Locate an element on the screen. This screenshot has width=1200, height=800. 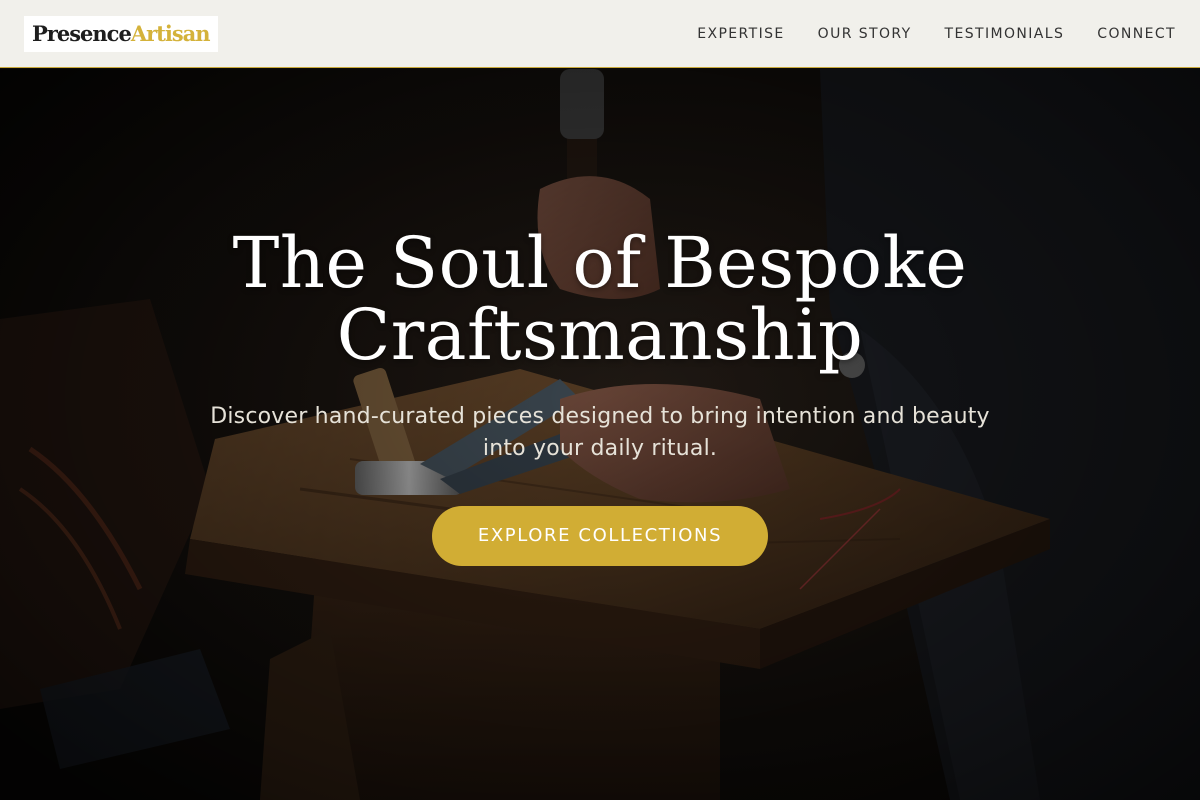
nav-item-our-story: OUR STORY is located at coordinates (865, 34).